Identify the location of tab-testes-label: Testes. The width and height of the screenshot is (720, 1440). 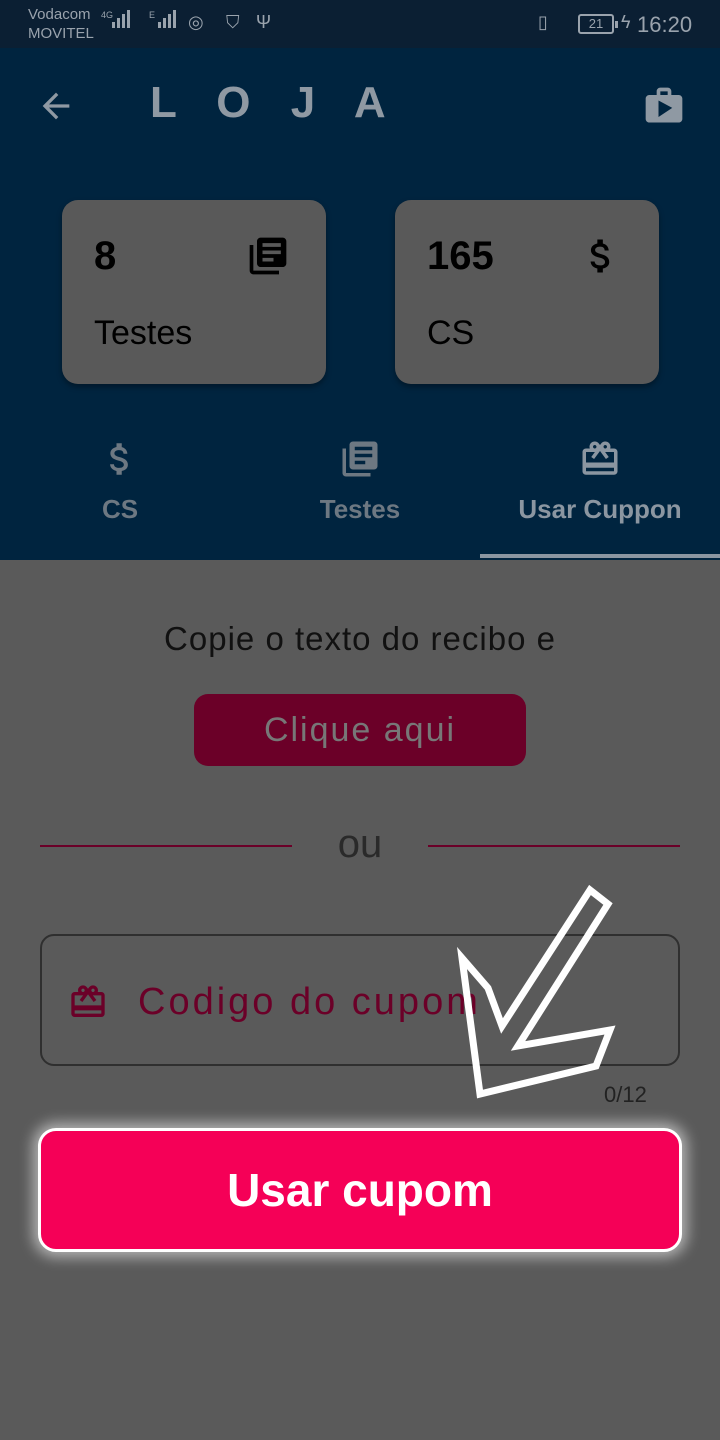
(360, 509).